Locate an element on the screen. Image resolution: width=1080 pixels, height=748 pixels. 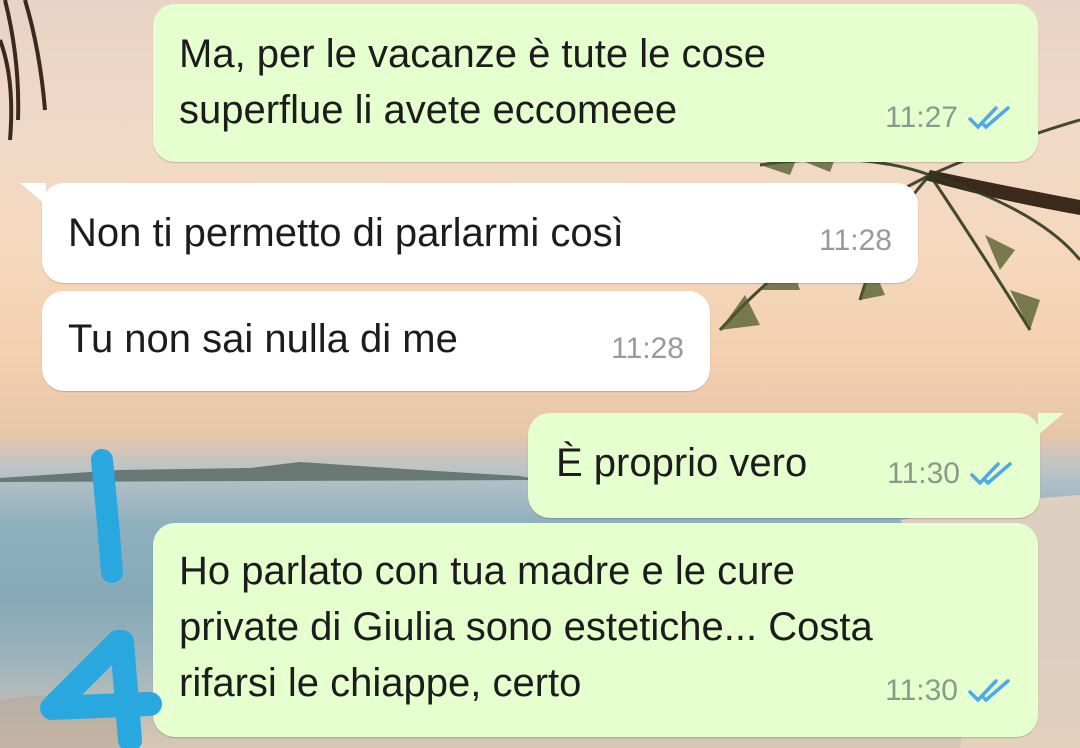
message-bubble-incoming: Tu non sai nulla di me 11:28 is located at coordinates (376, 341).